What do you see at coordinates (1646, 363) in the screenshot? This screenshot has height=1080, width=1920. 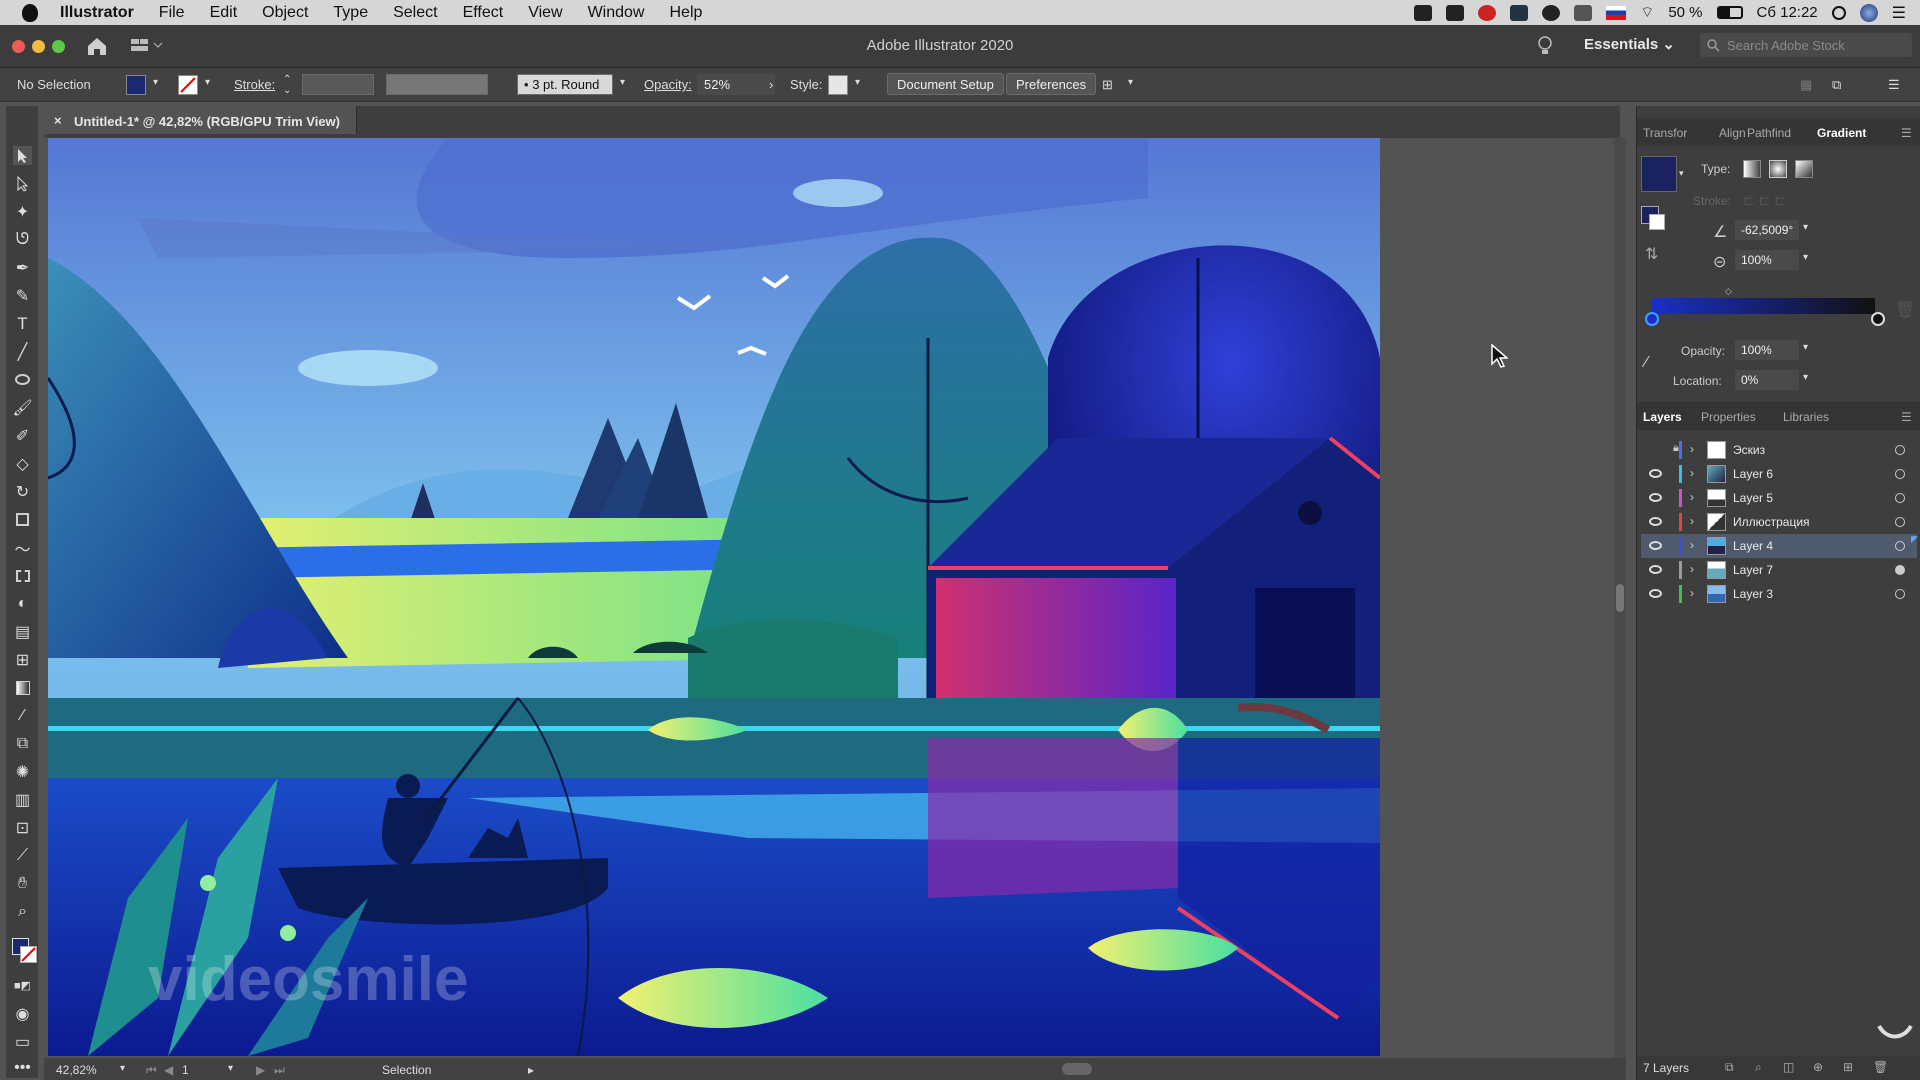 I see `eyedropper-icon: ⁄` at bounding box center [1646, 363].